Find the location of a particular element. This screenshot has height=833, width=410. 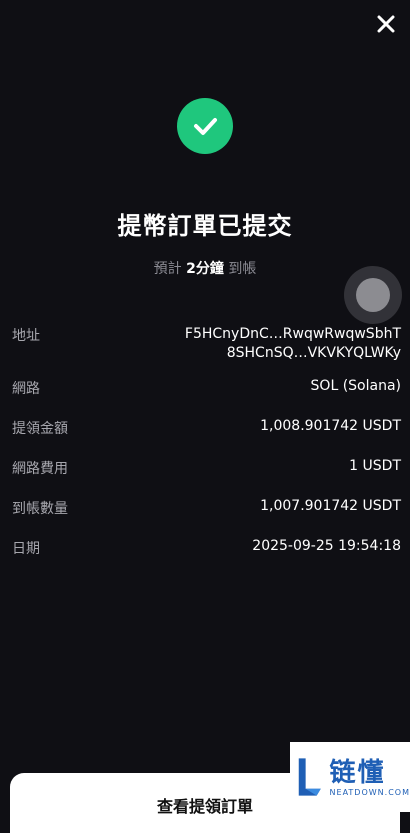

assistive-touch-icon is located at coordinates (373, 295).